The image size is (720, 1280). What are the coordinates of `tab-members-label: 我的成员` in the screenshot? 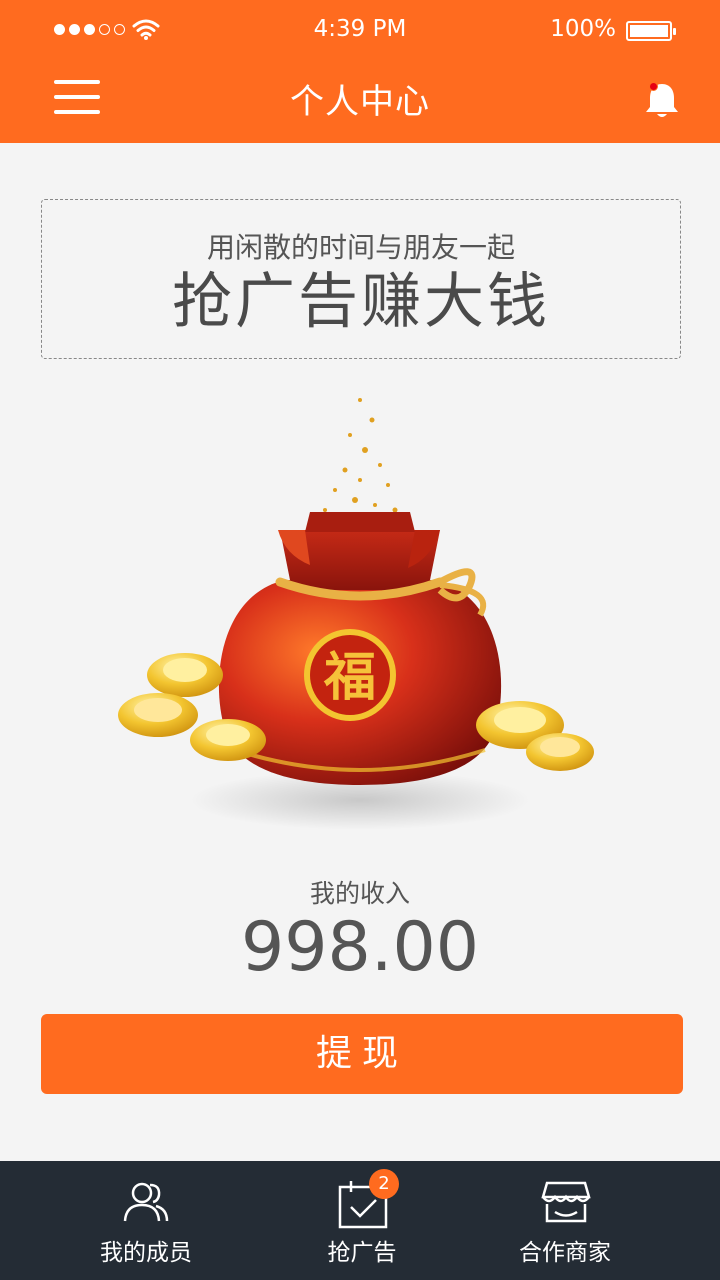 It's located at (146, 1253).